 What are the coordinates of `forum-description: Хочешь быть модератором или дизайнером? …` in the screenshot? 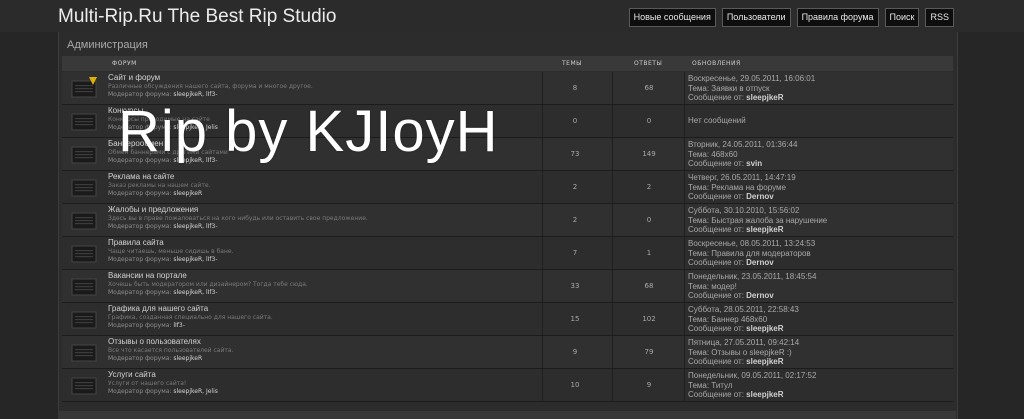 It's located at (208, 284).